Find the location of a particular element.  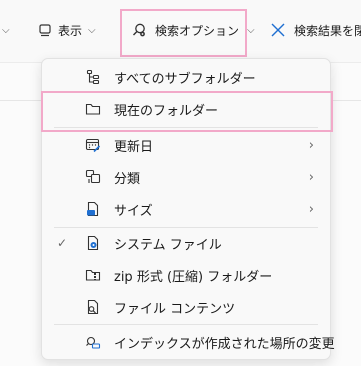

close-search-label: 検索結果を閉 is located at coordinates (327, 30).